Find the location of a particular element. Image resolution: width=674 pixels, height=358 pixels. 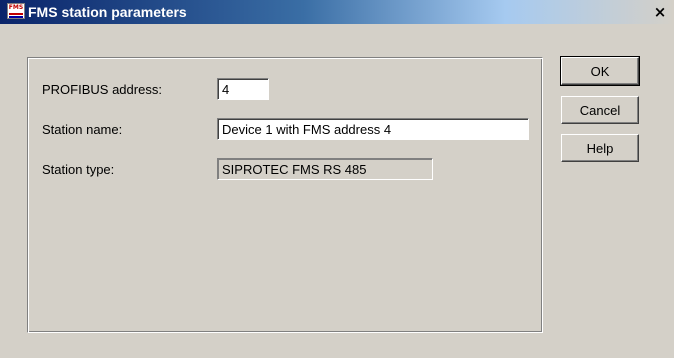

station-name-field is located at coordinates (373, 129).